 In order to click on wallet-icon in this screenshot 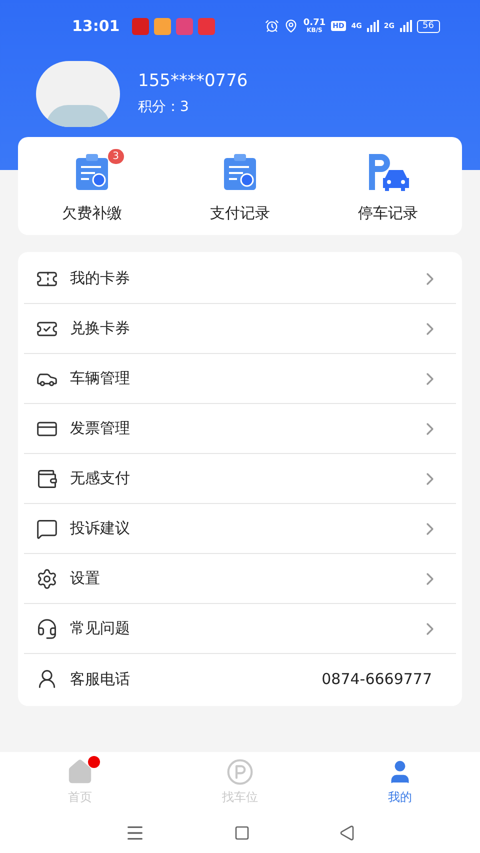, I will do `click(47, 479)`.